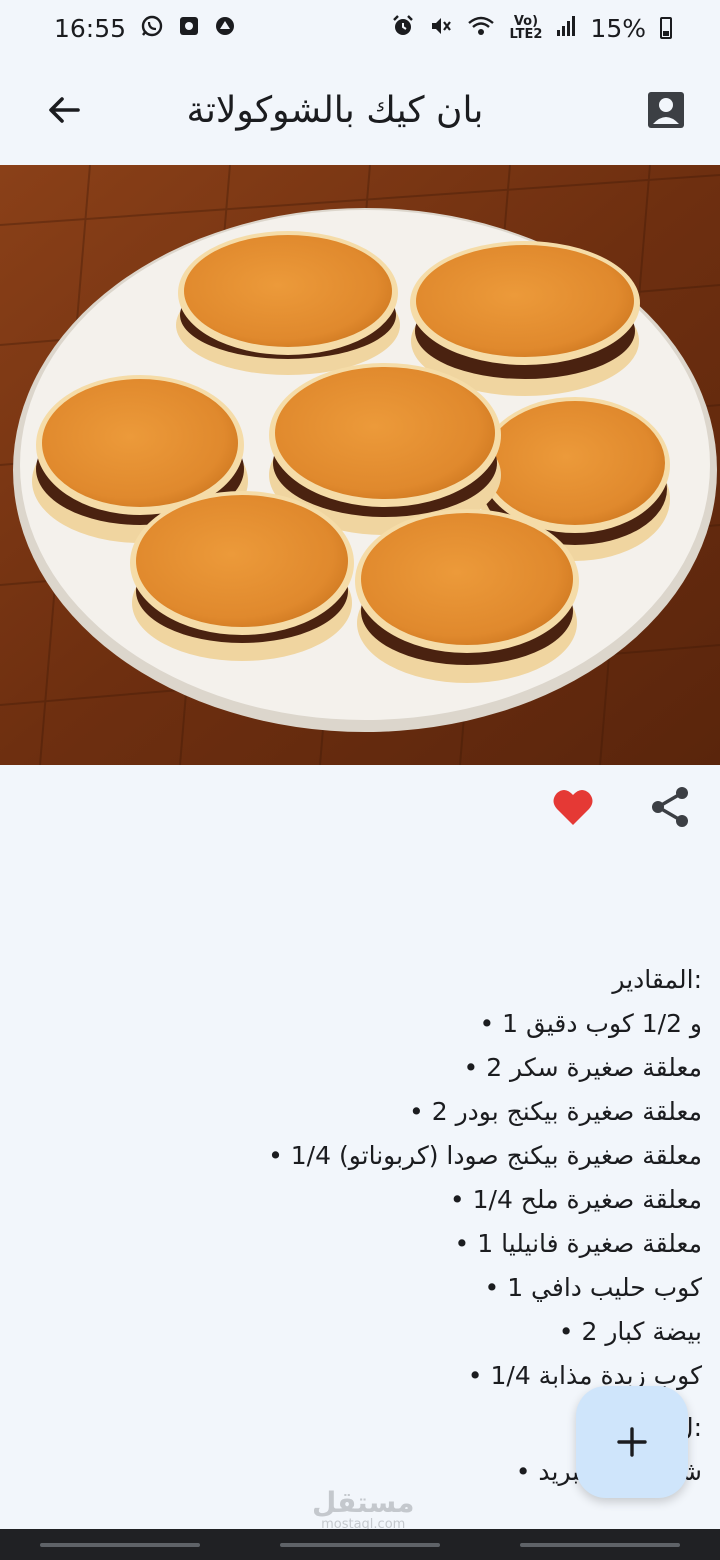  What do you see at coordinates (152, 28) in the screenshot?
I see `whatsapp-icon` at bounding box center [152, 28].